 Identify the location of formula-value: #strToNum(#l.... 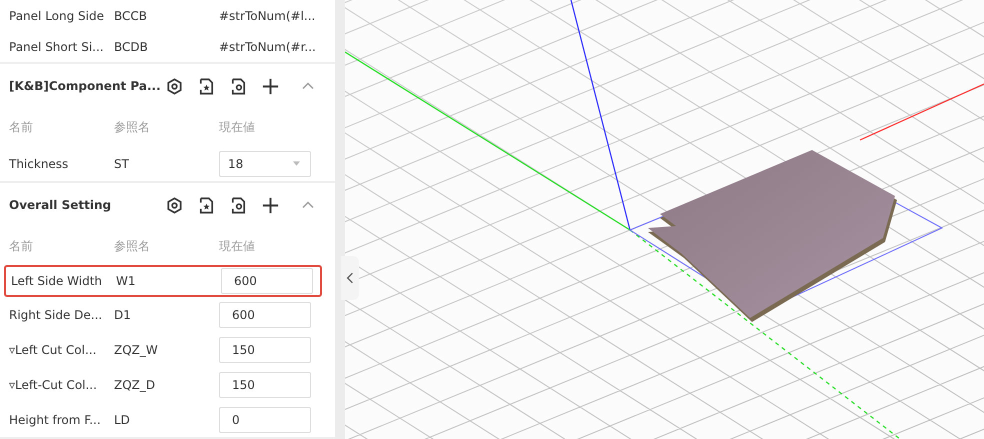
(267, 15).